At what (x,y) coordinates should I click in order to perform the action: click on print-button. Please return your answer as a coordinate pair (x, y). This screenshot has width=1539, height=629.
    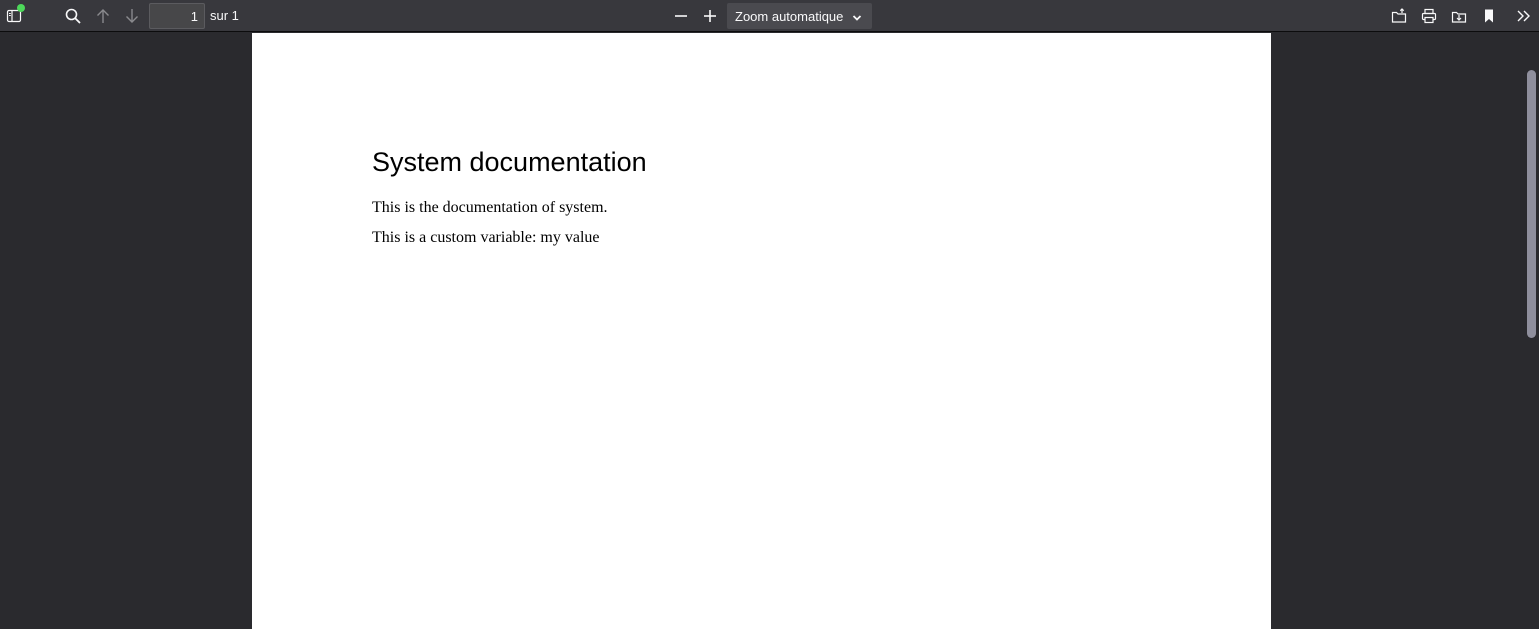
    Looking at the image, I should click on (1429, 16).